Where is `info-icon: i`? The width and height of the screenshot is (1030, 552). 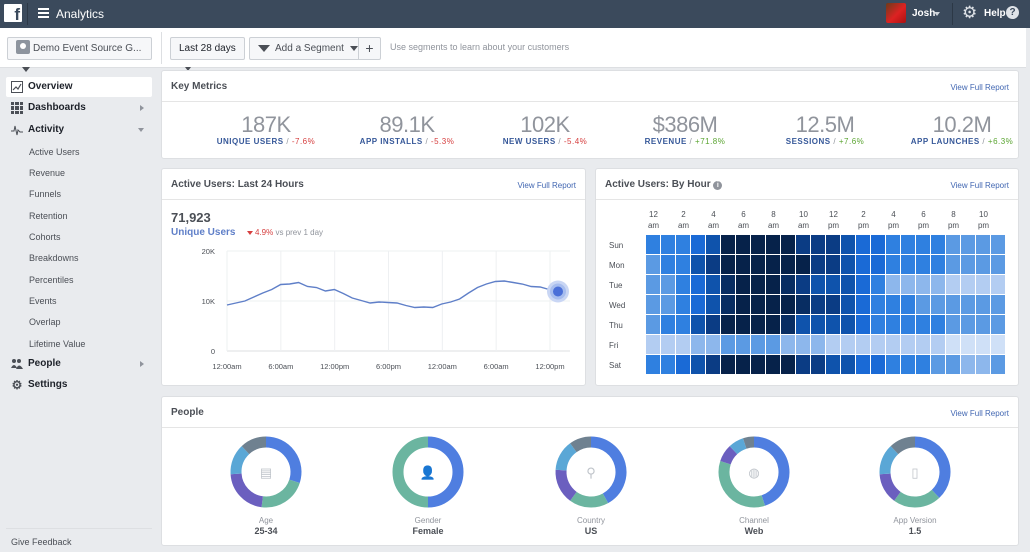 info-icon: i is located at coordinates (718, 185).